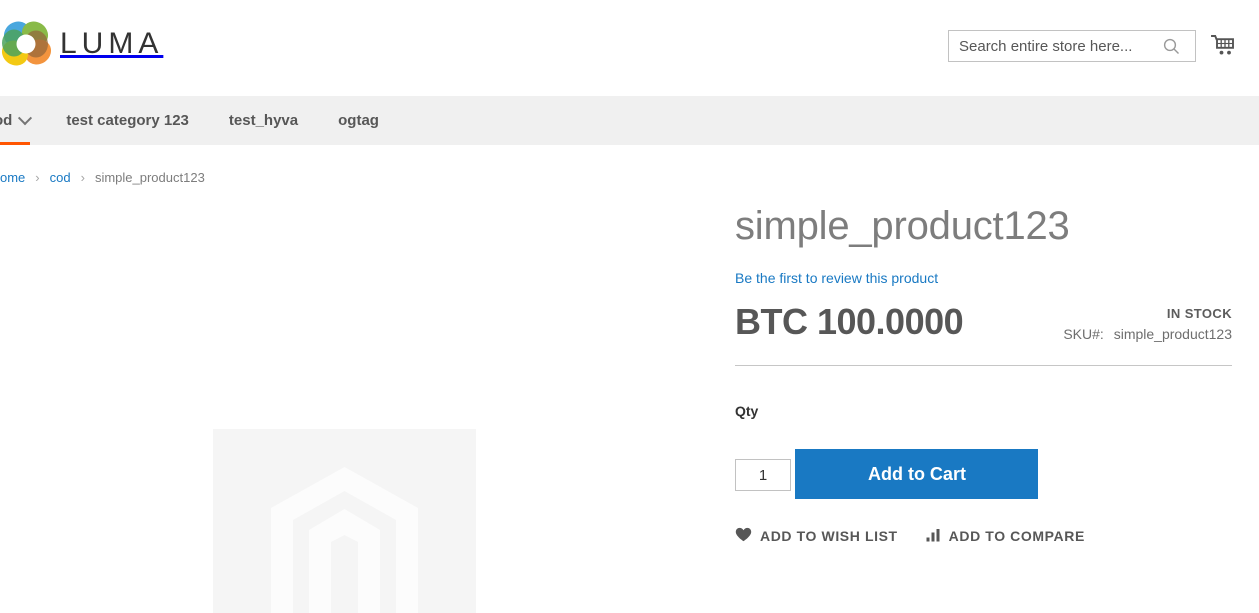 Image resolution: width=1259 pixels, height=613 pixels. I want to click on nav-item-label: test category 123, so click(127, 120).